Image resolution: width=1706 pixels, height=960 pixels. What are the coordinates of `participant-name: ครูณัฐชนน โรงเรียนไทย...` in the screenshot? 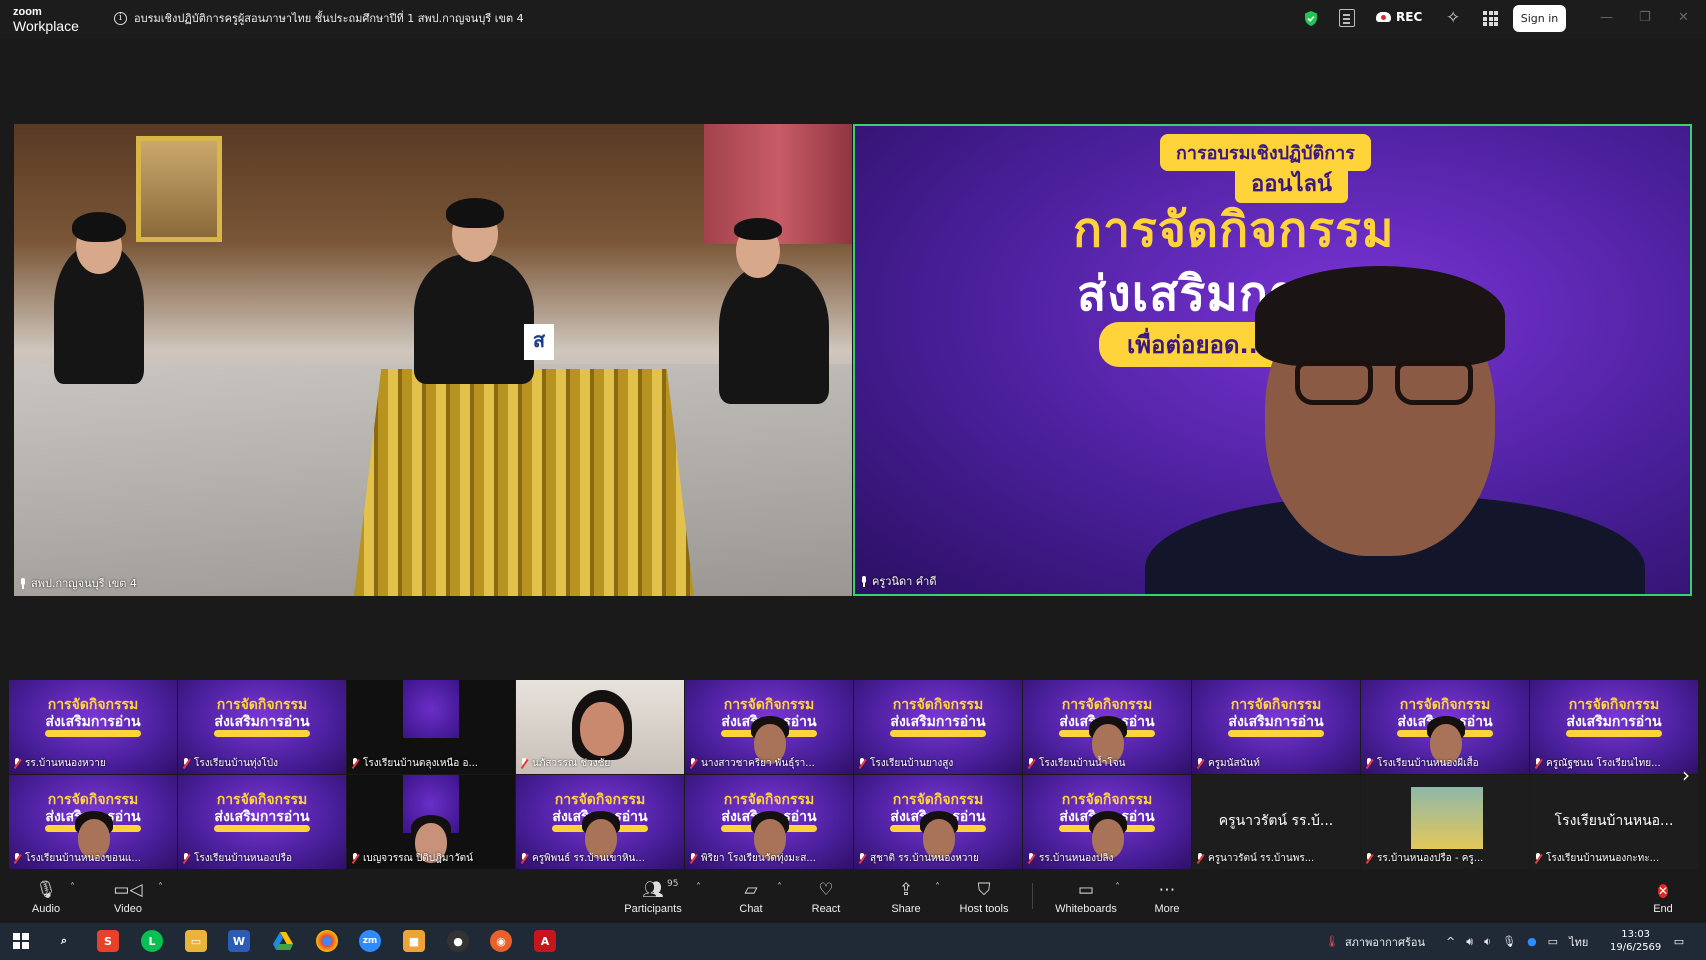 It's located at (1603, 763).